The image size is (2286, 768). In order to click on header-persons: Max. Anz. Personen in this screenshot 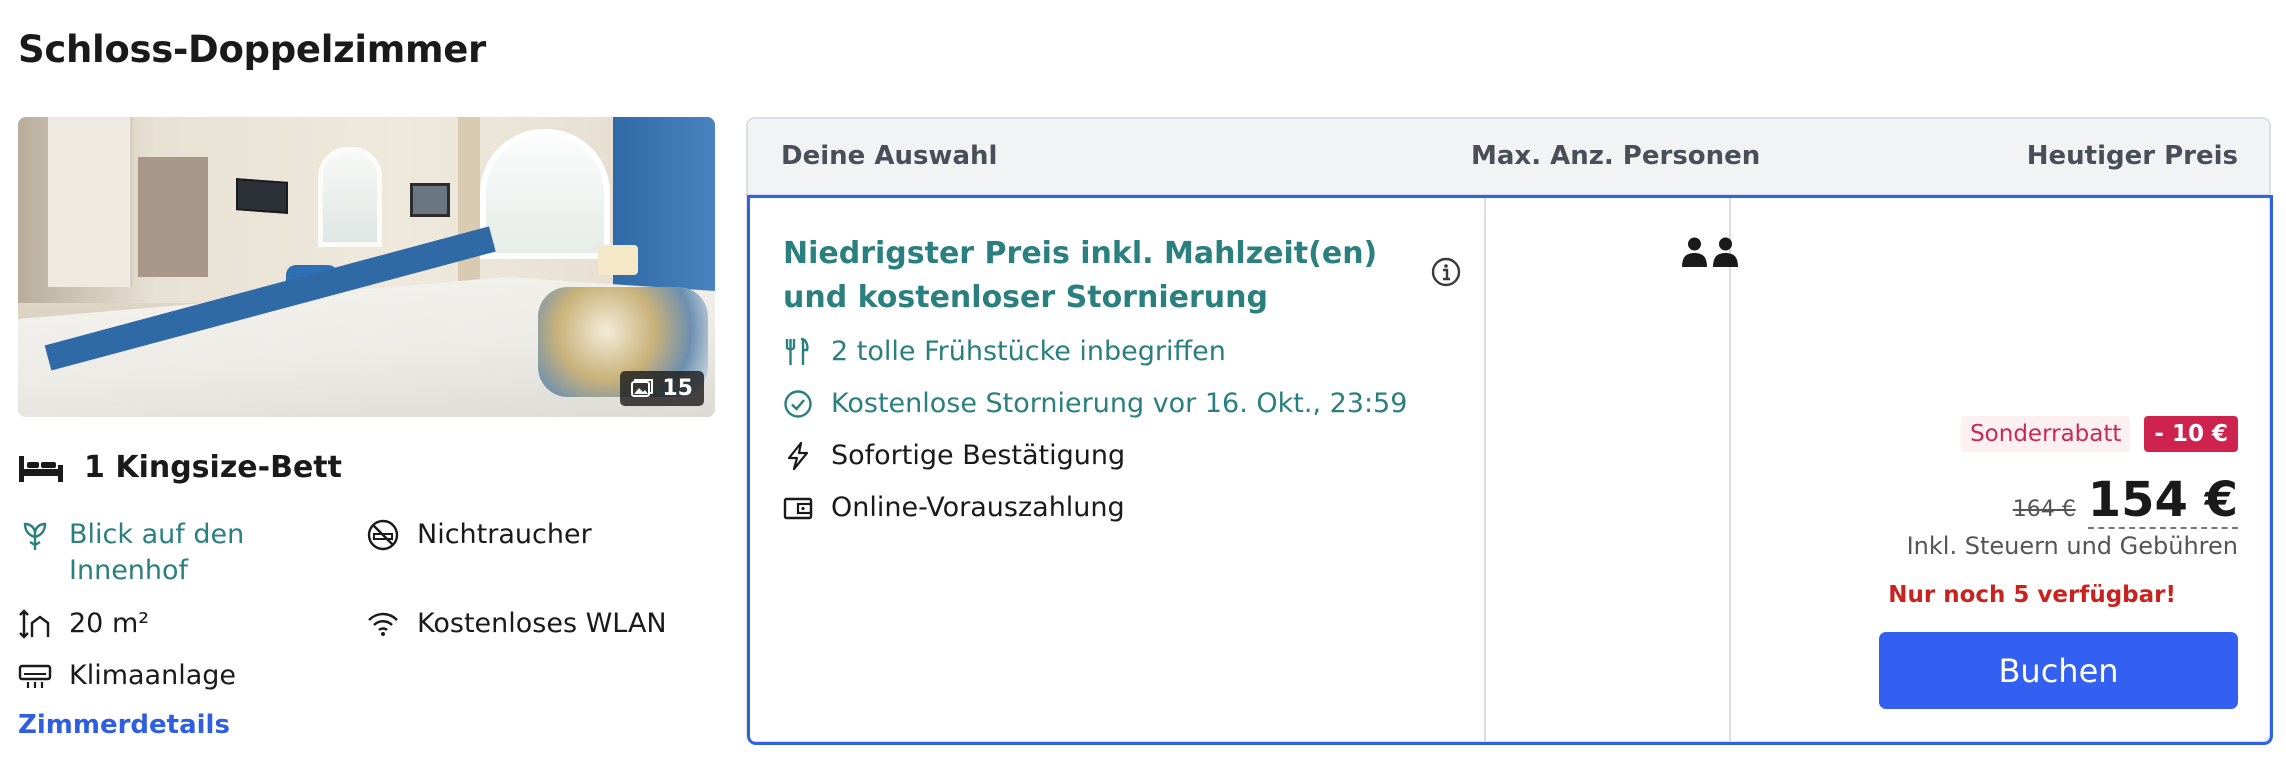, I will do `click(1616, 156)`.